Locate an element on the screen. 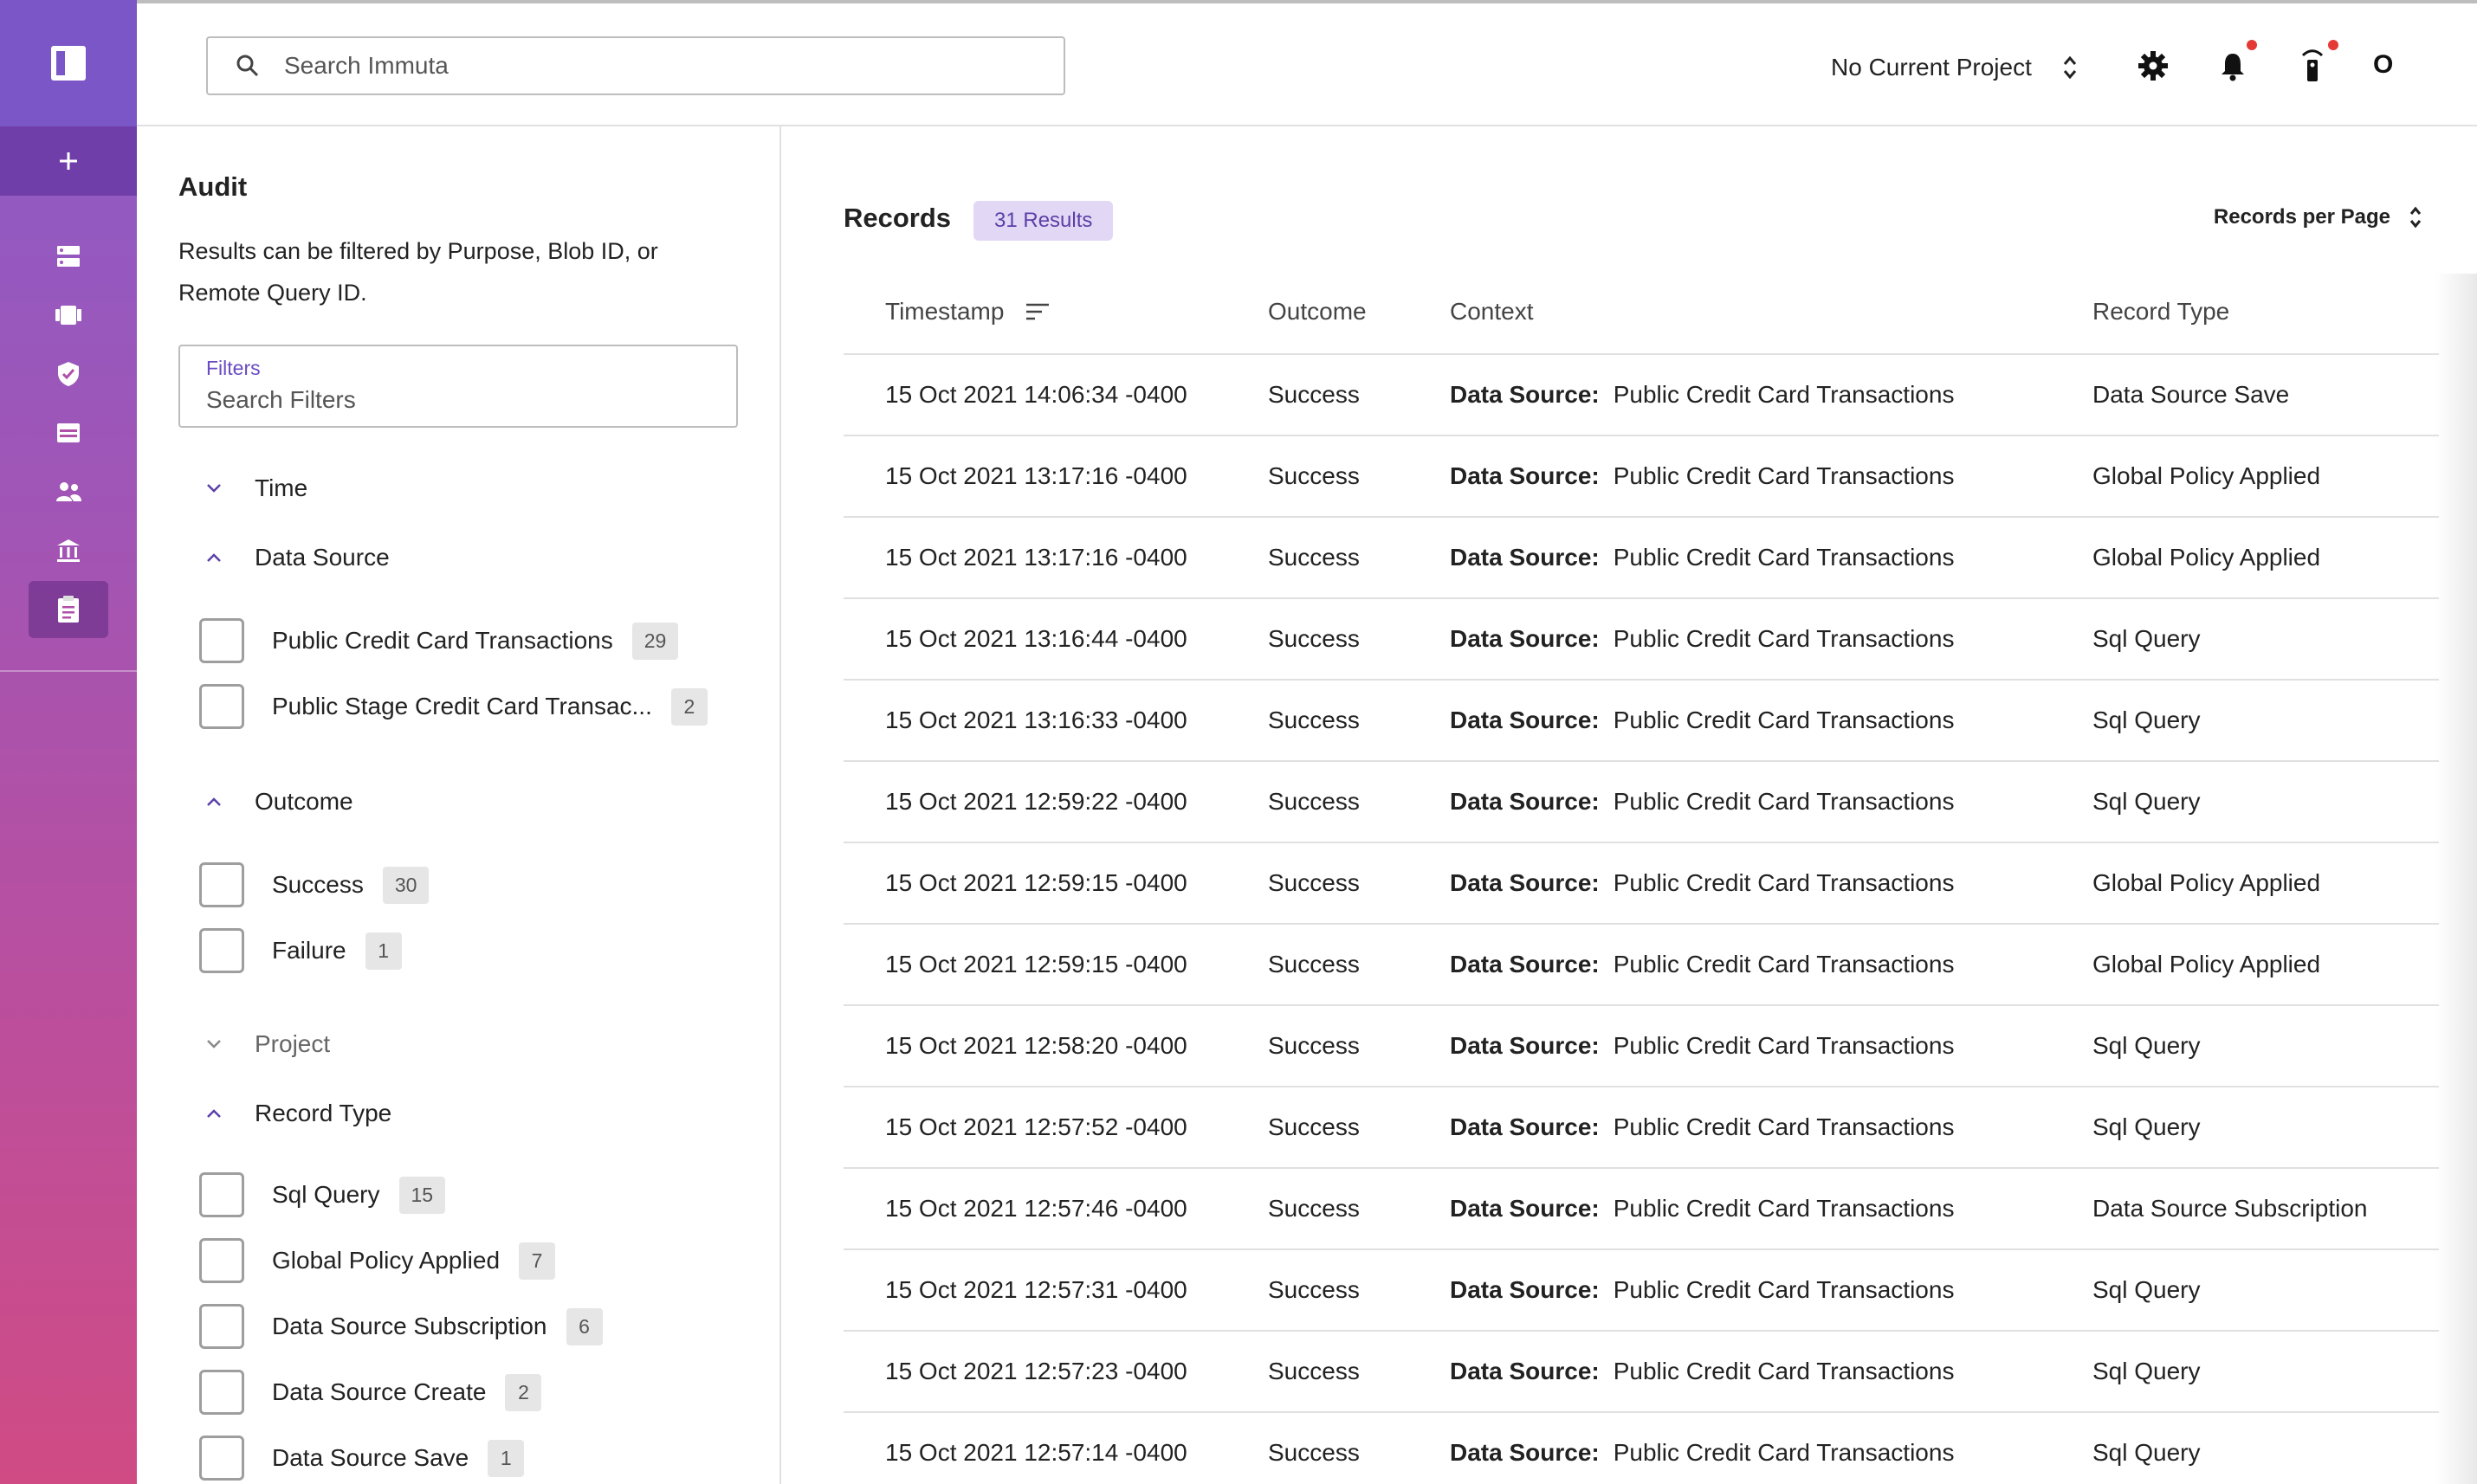 Image resolution: width=2477 pixels, height=1484 pixels. cell-timestamp: 15 Oct 2021 12:57:31 -0400 is located at coordinates (1036, 1289).